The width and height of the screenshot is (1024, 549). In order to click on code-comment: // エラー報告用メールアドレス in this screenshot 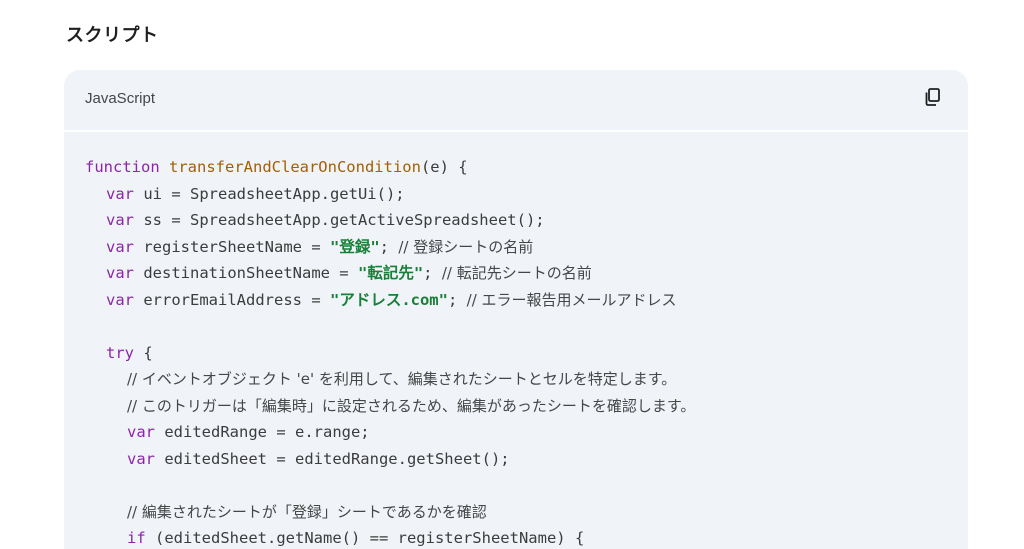, I will do `click(571, 299)`.